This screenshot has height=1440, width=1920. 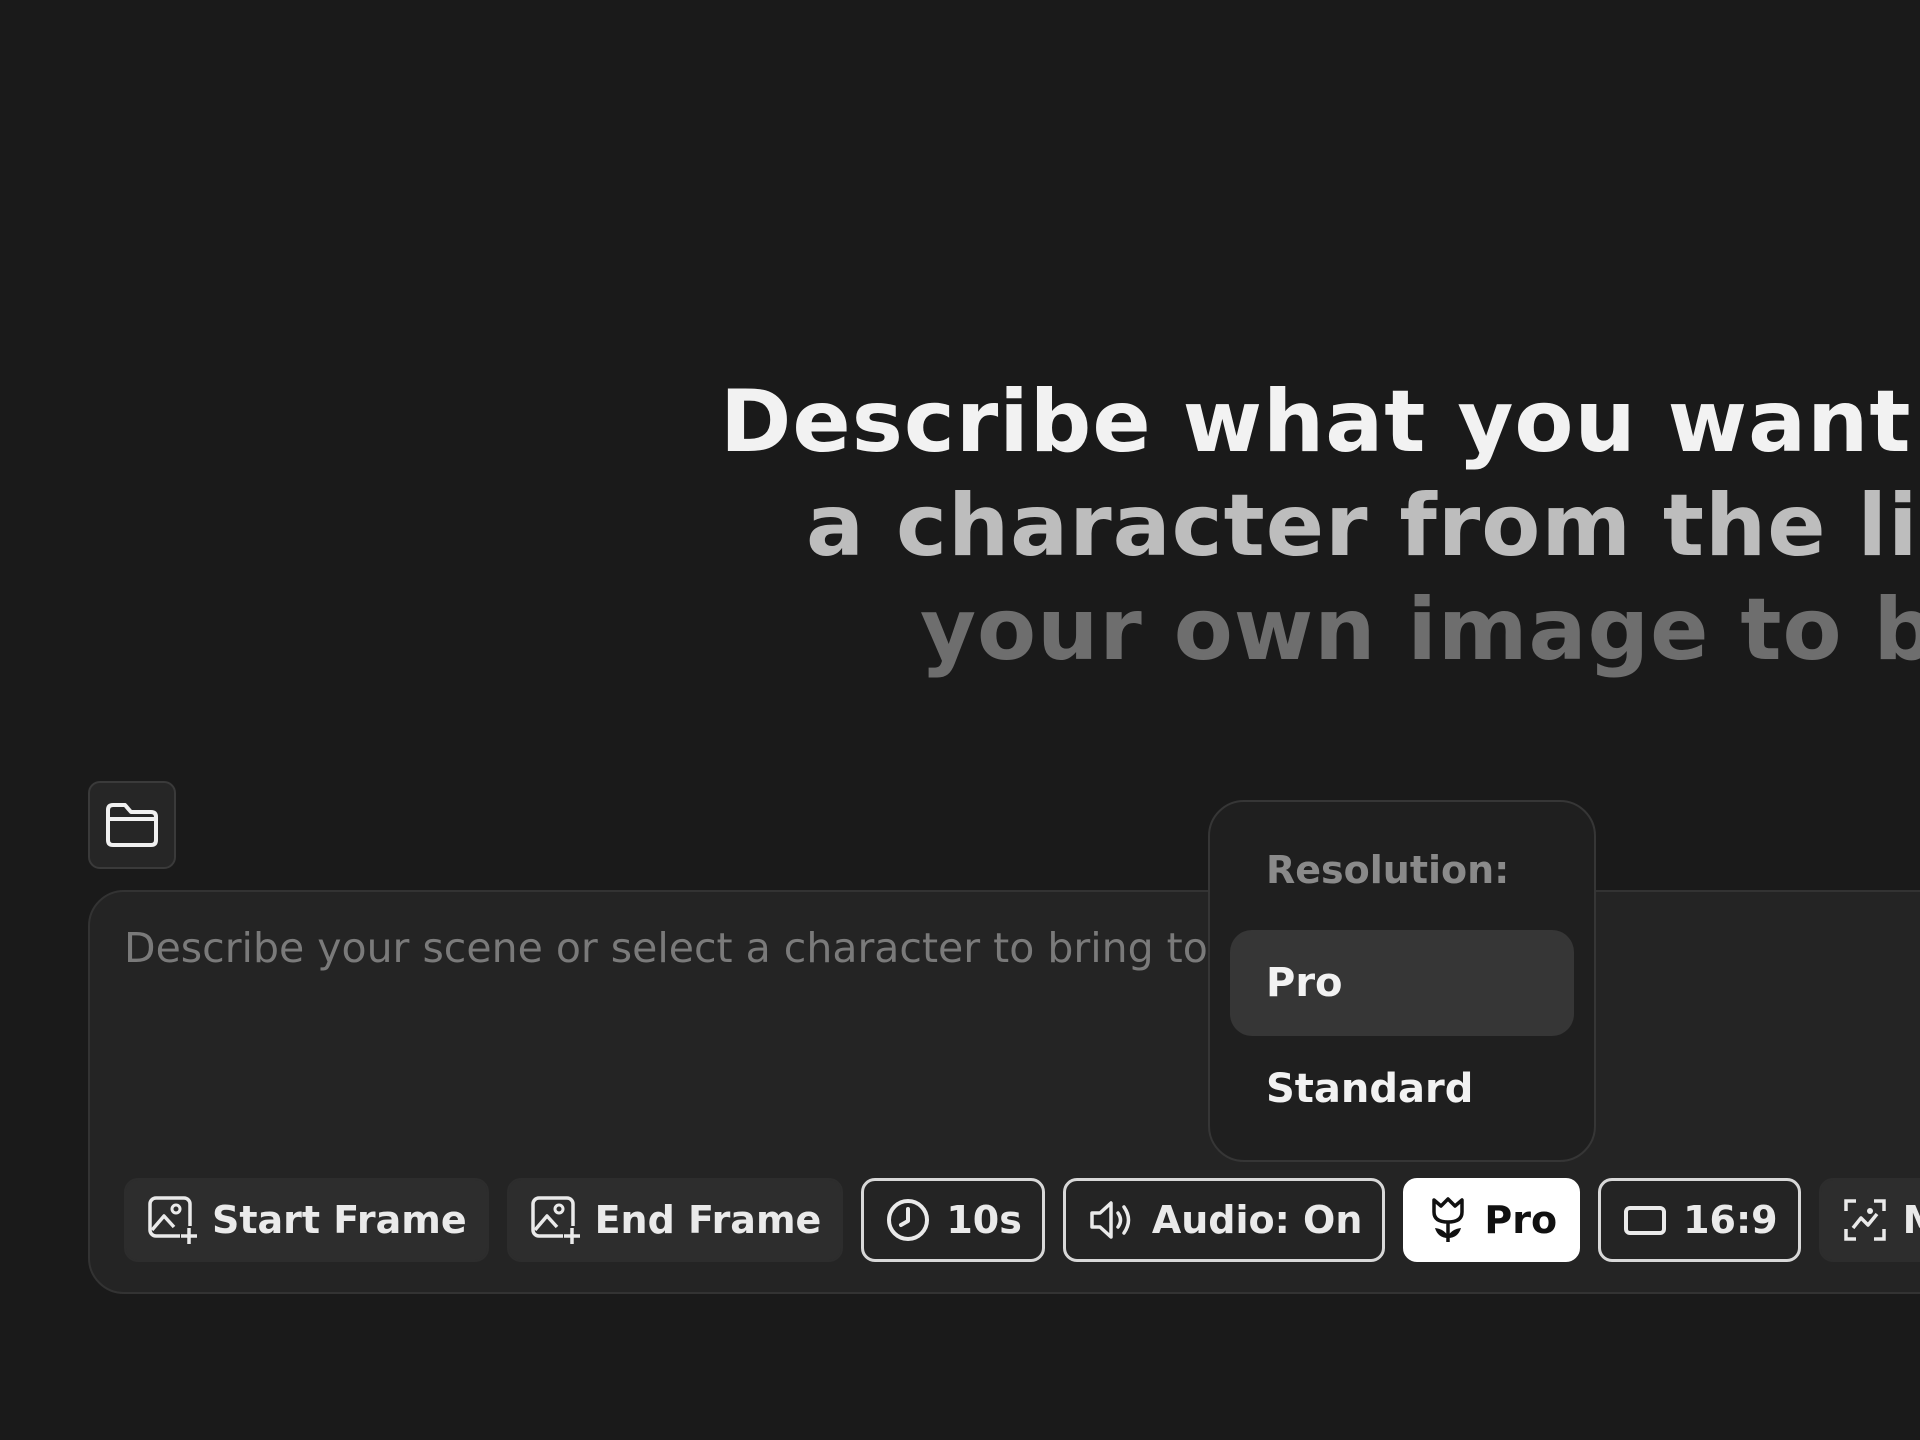 What do you see at coordinates (908, 1220) in the screenshot?
I see `clock-icon` at bounding box center [908, 1220].